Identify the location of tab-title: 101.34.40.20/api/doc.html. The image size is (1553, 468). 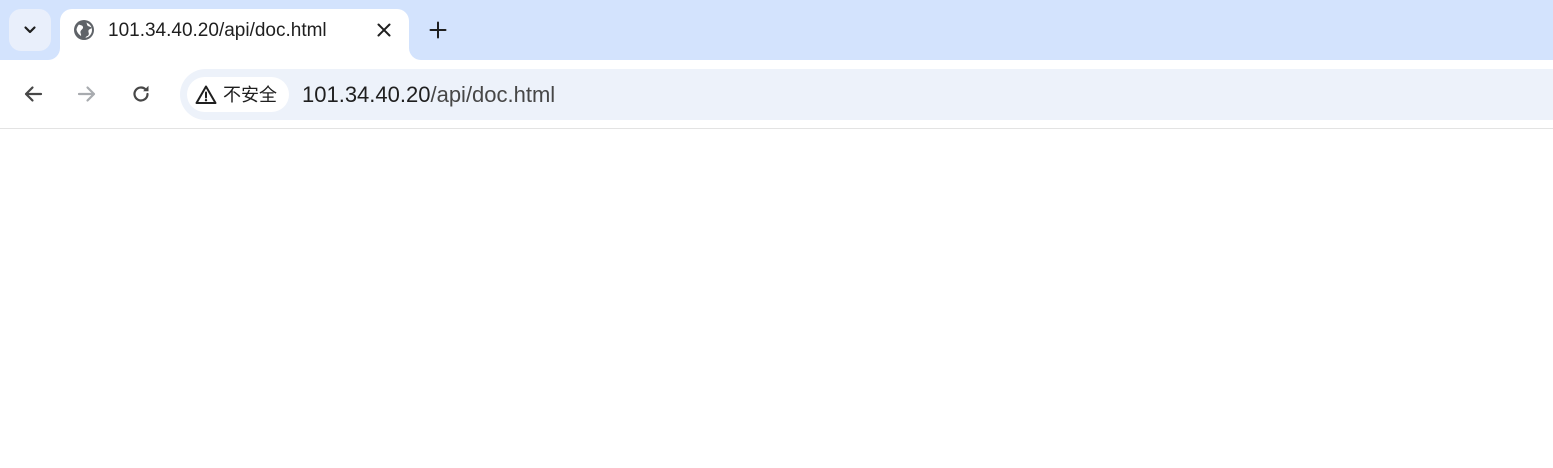
(217, 30).